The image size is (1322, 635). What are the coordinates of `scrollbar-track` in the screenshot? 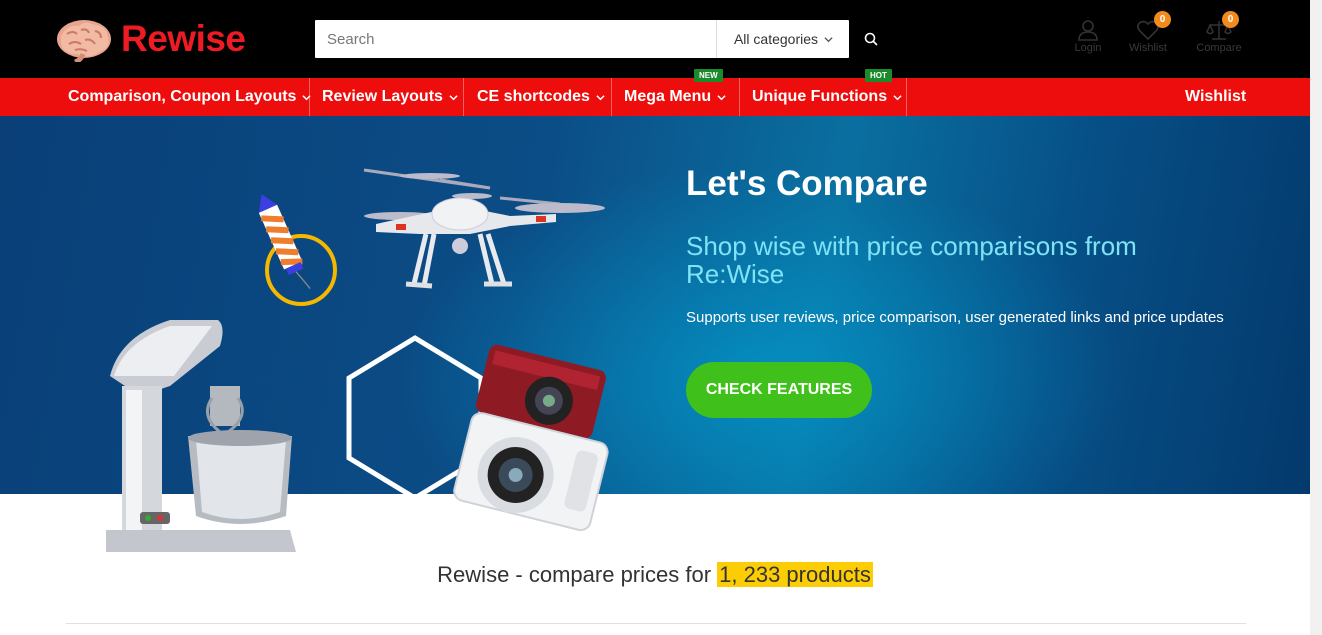 It's located at (1316, 317).